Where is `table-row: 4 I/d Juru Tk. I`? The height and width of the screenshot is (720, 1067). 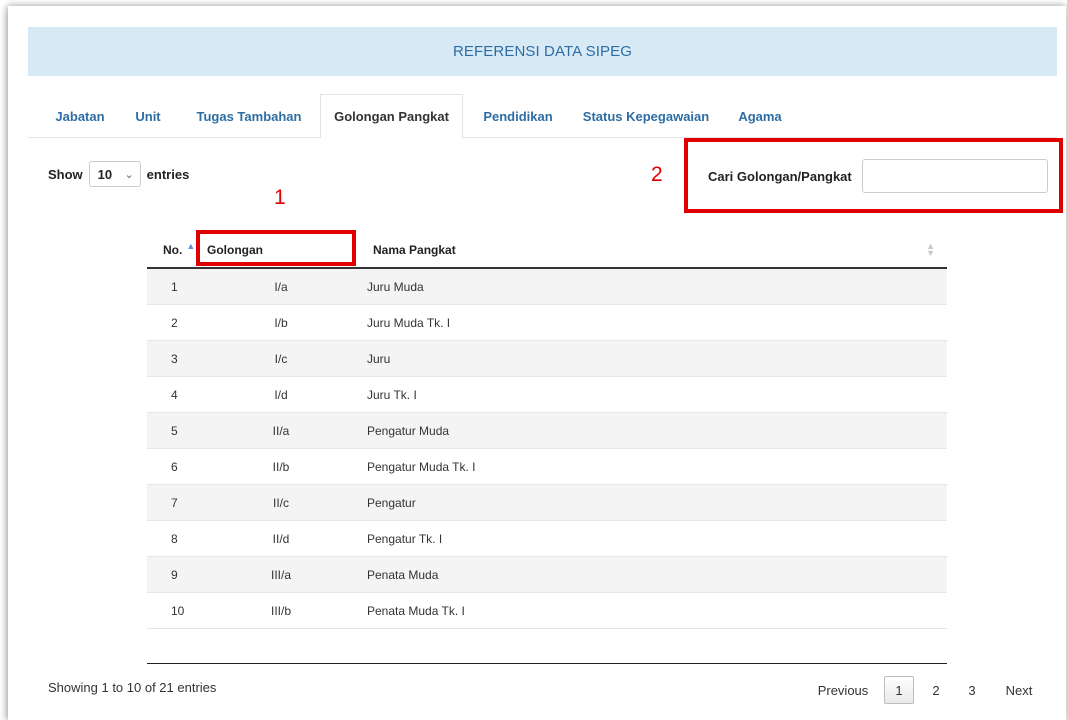
table-row: 4 I/d Juru Tk. I is located at coordinates (547, 395).